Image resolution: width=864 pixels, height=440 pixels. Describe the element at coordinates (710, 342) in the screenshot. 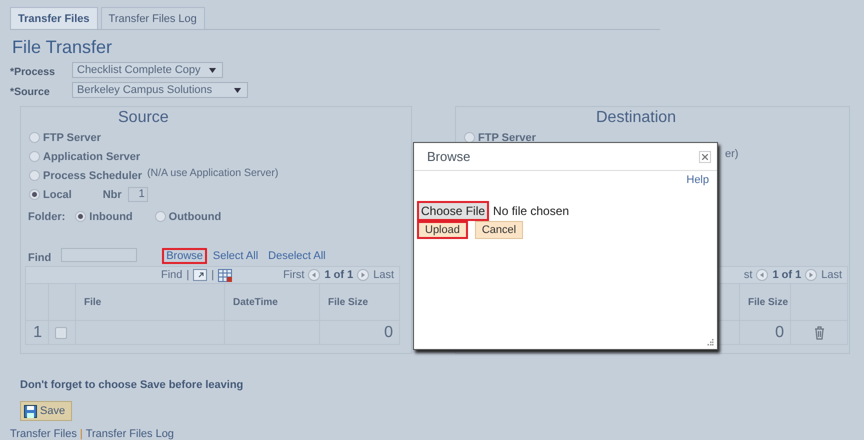

I see `resize-grip-icon` at that location.